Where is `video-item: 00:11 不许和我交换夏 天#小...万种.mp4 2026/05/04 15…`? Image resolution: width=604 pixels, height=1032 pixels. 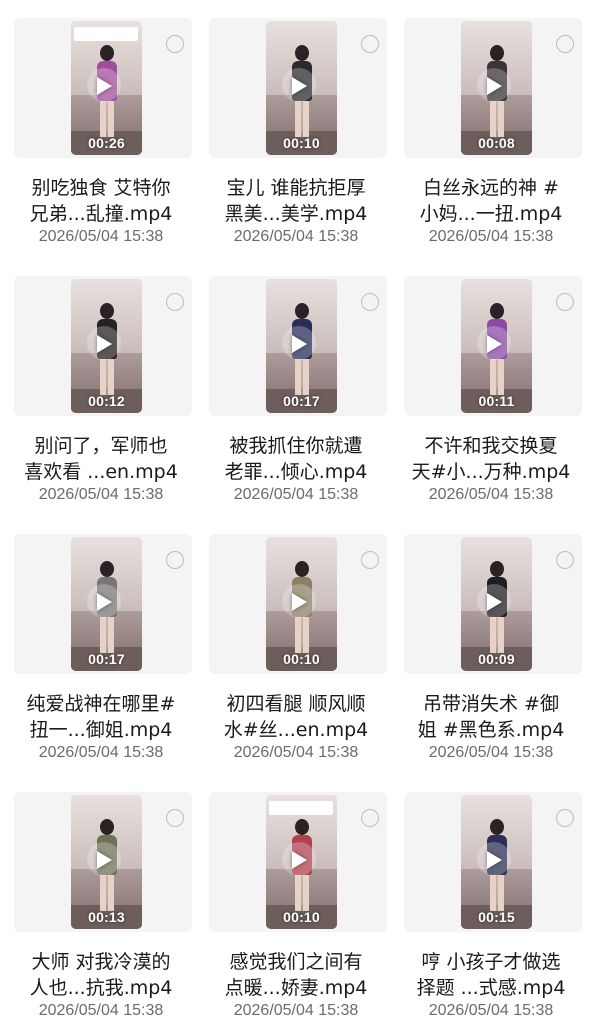
video-item: 00:11 不许和我交换夏 天#小...万种.mp4 2026/05/04 15… is located at coordinates (490, 387).